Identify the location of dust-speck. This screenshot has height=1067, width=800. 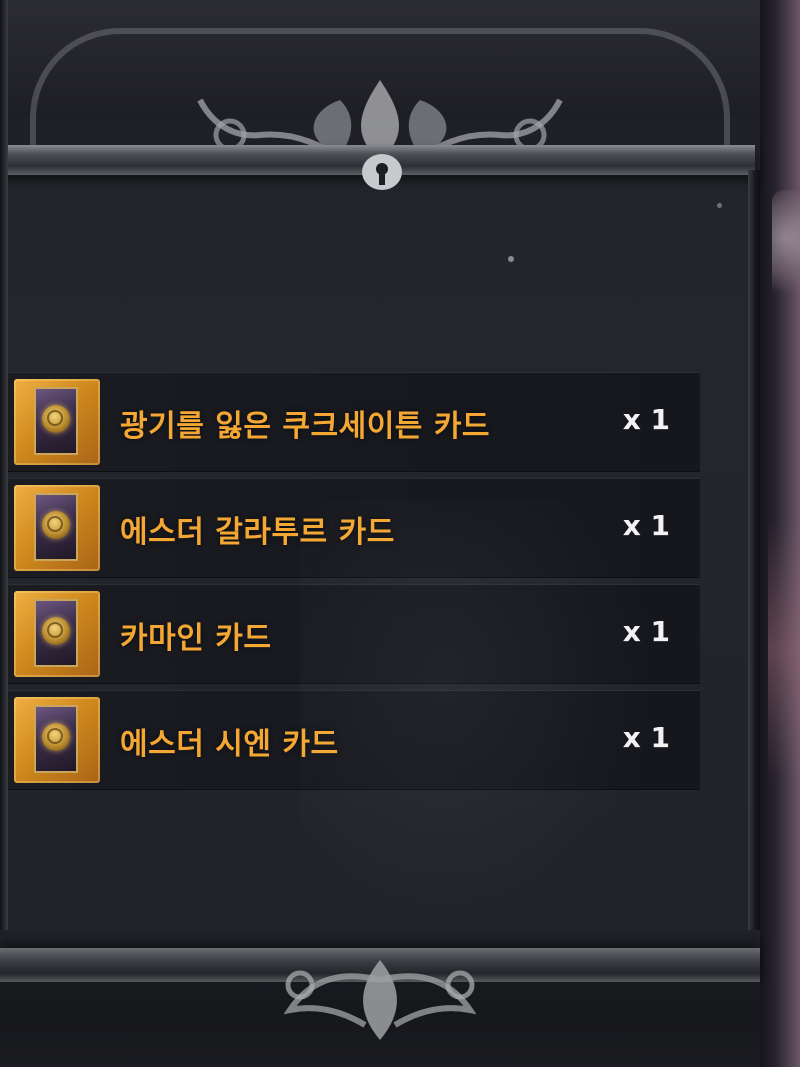
(511, 259).